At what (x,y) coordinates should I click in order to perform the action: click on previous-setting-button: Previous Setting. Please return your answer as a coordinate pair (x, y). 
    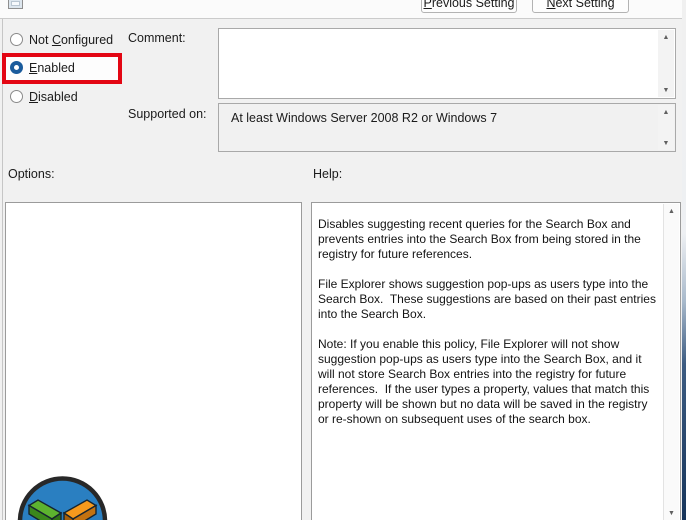
    Looking at the image, I should click on (469, 6).